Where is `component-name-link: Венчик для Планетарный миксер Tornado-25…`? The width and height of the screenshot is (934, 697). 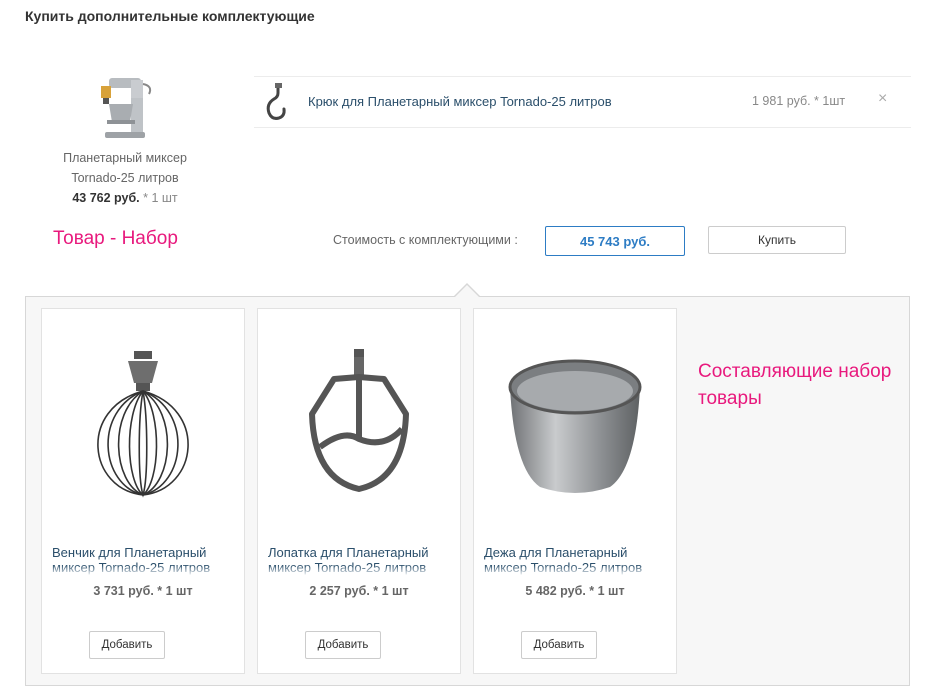
component-name-link: Венчик для Планетарный миксер Tornado-25… is located at coordinates (145, 560).